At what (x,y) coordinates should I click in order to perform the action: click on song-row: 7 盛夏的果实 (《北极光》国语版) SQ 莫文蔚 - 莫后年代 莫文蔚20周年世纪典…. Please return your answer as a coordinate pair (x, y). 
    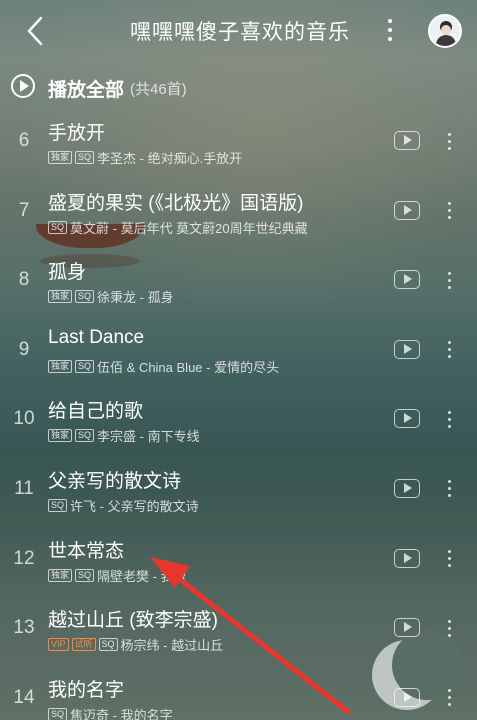
    Looking at the image, I should click on (238, 211).